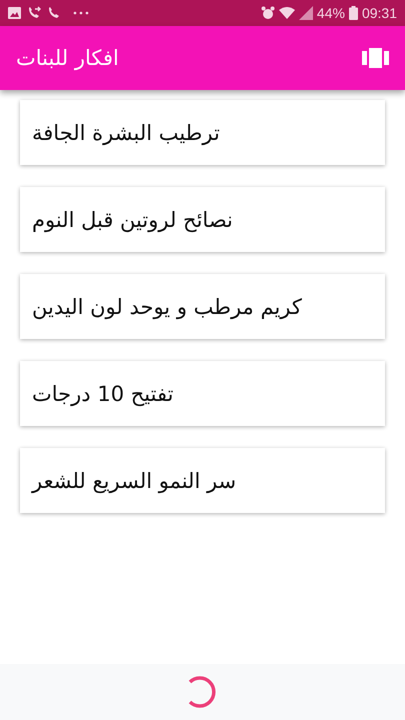  I want to click on carousel-icon, so click(375, 58).